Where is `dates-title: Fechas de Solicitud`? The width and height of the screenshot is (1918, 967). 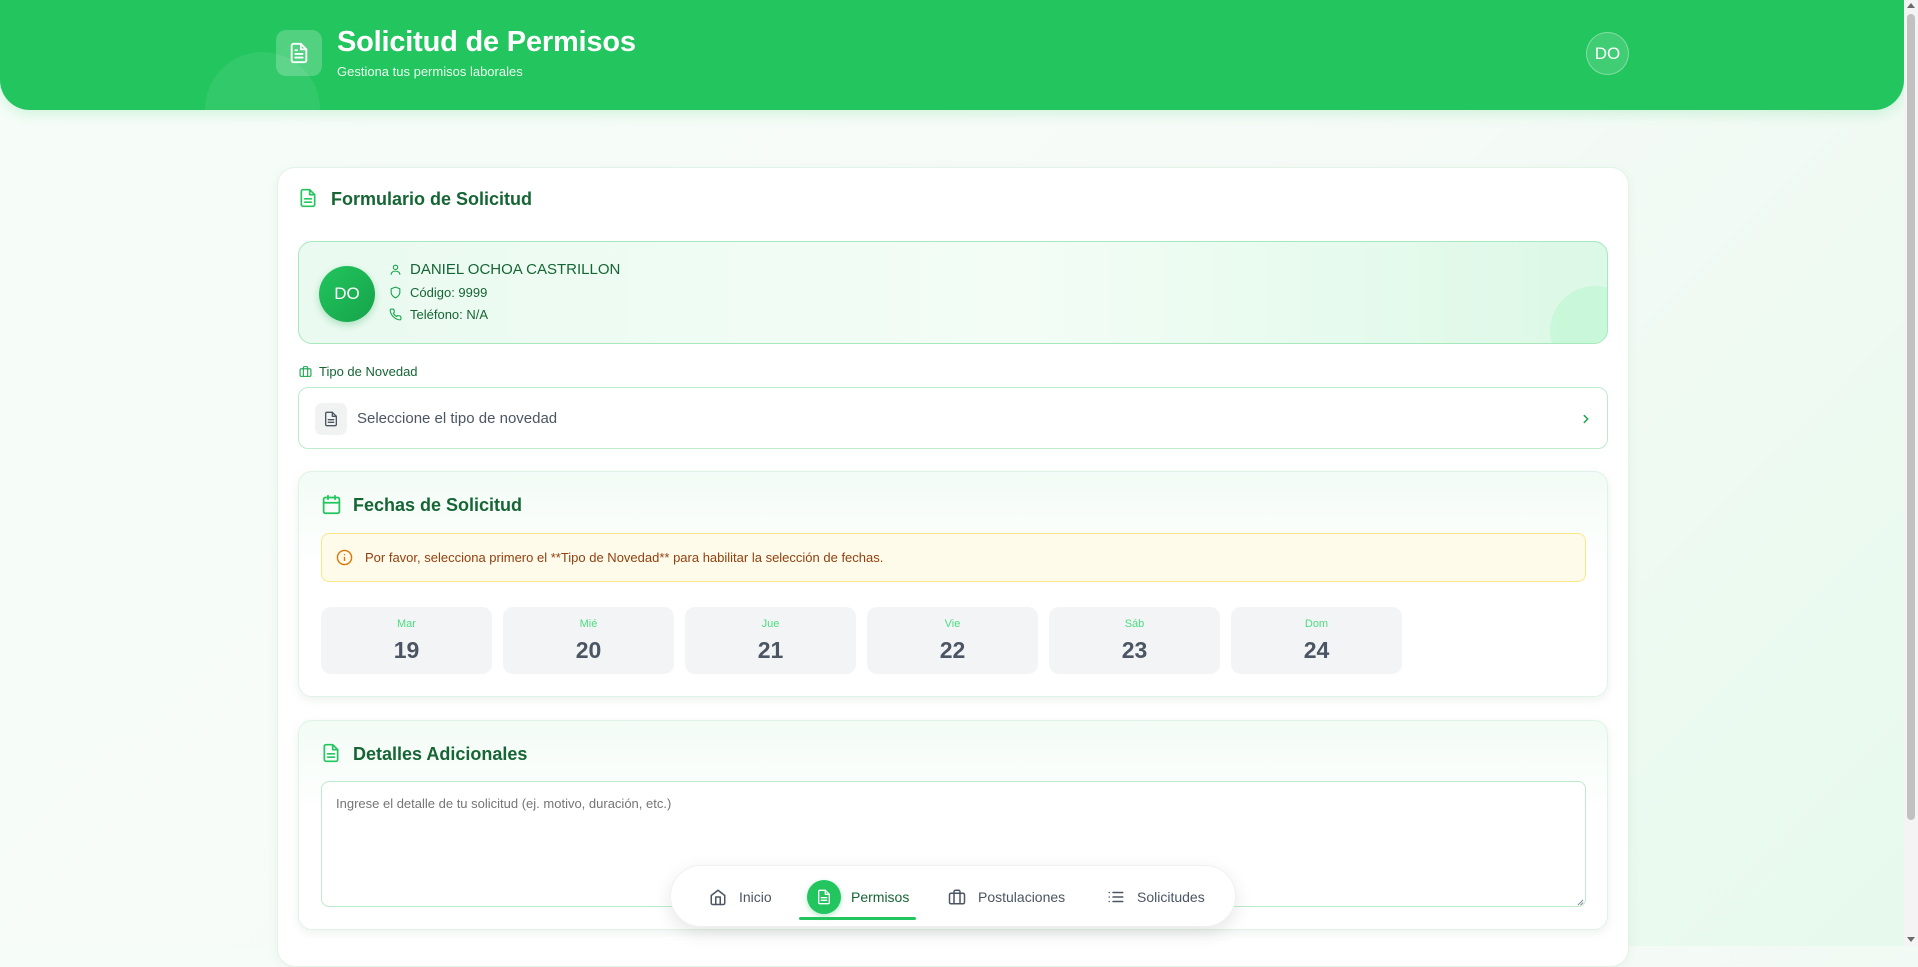
dates-title: Fechas de Solicitud is located at coordinates (438, 505).